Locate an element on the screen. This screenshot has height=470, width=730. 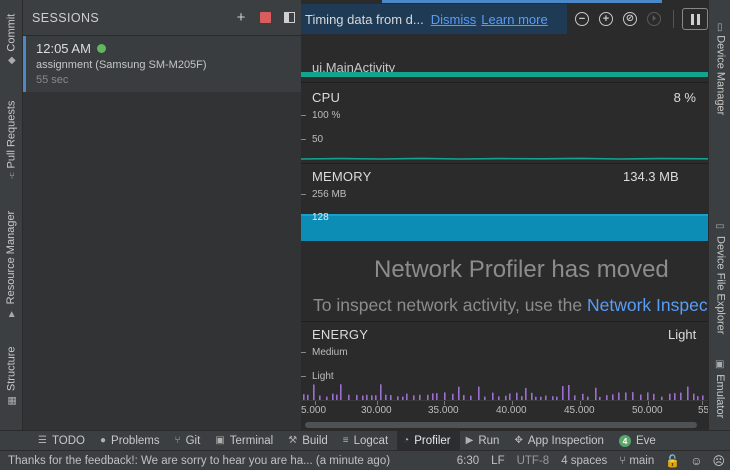
happy-feedback-icon: ☺ is located at coordinates (696, 461).